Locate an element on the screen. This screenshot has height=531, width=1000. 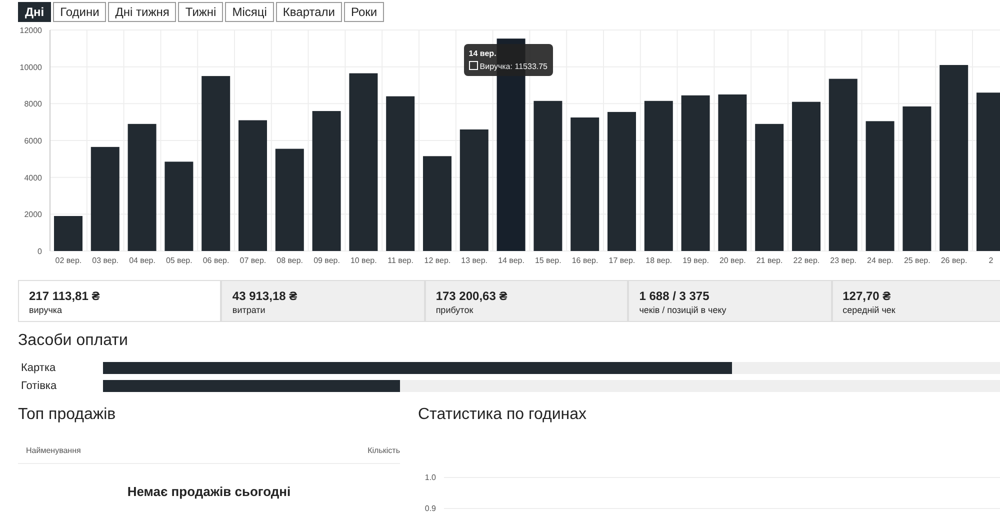
stat-card: 173 200,63 ₴ прибуток is located at coordinates (526, 301).